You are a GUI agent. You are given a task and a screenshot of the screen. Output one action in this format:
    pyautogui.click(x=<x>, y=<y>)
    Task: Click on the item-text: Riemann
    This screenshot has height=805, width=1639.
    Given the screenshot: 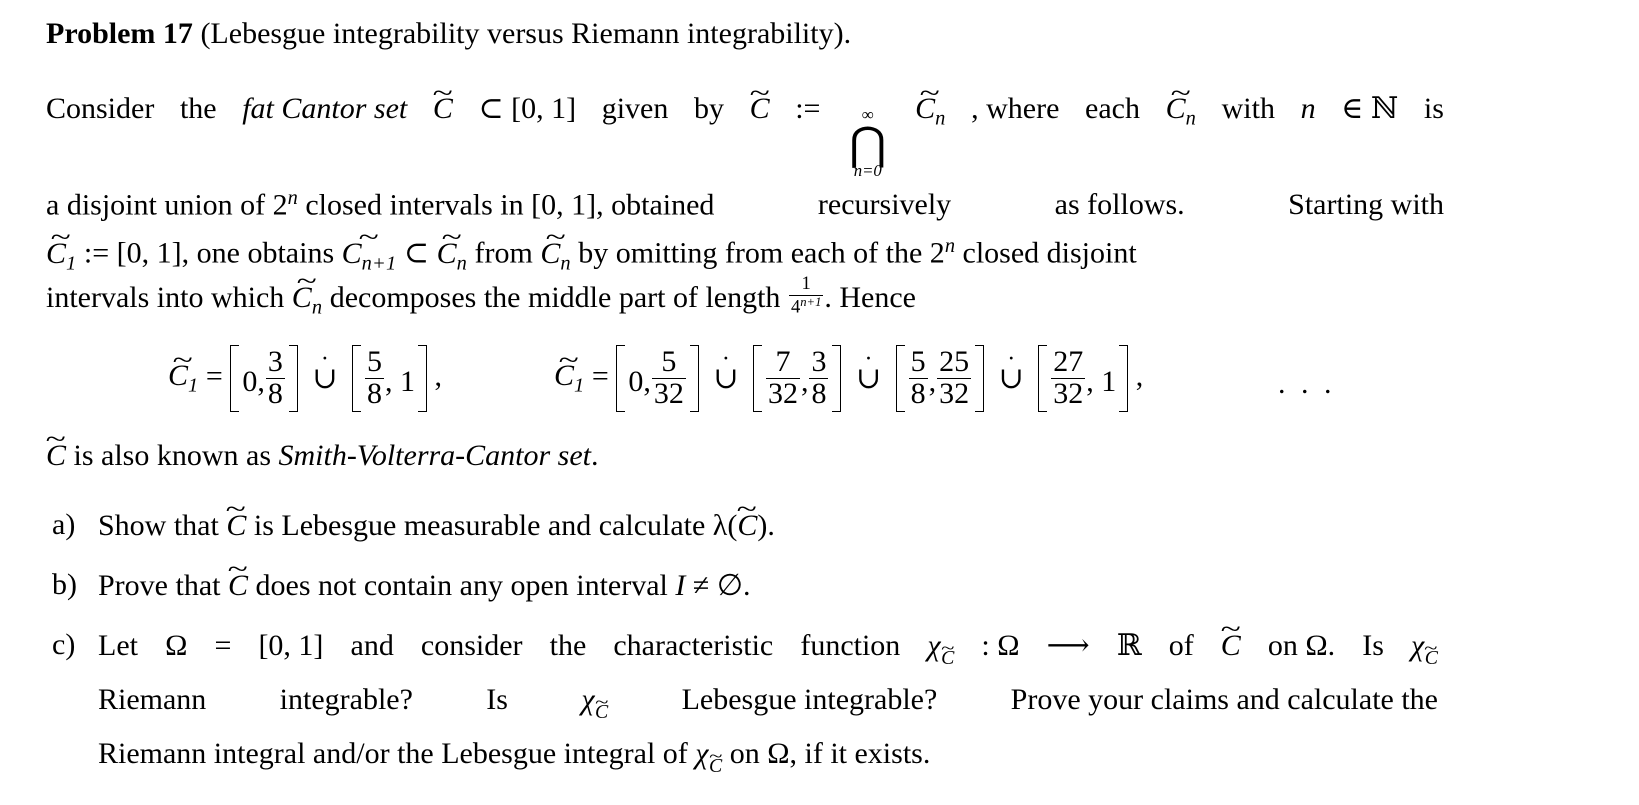 What is the action you would take?
    pyautogui.click(x=152, y=699)
    